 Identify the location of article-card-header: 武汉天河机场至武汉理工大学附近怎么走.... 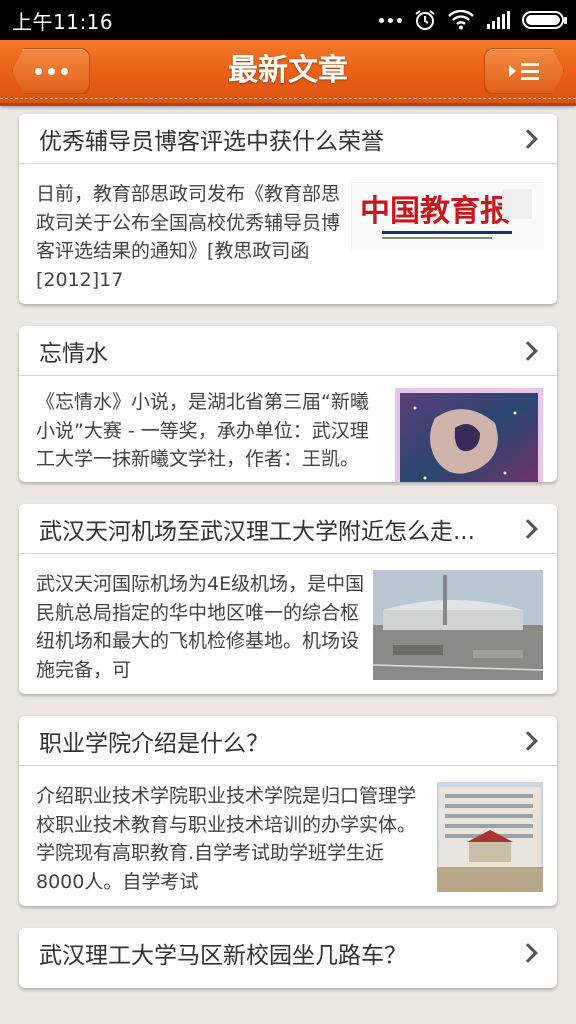
(288, 529).